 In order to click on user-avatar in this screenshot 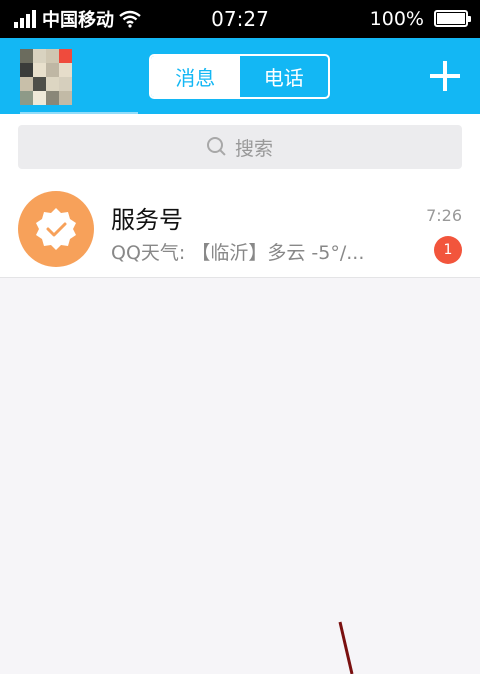, I will do `click(46, 77)`.